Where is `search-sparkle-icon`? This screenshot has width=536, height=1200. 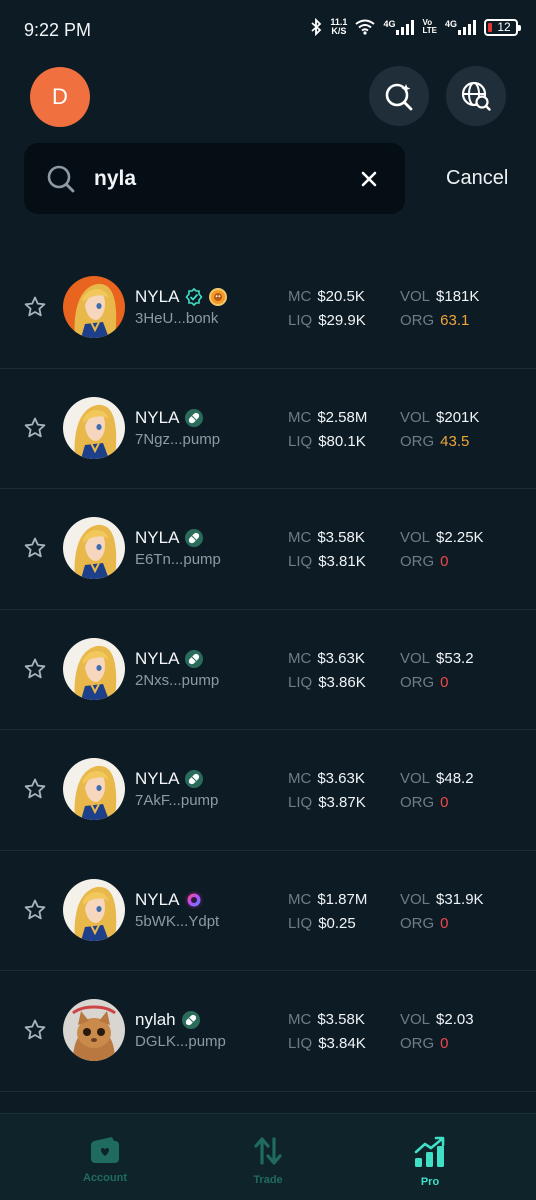
search-sparkle-icon is located at coordinates (399, 97).